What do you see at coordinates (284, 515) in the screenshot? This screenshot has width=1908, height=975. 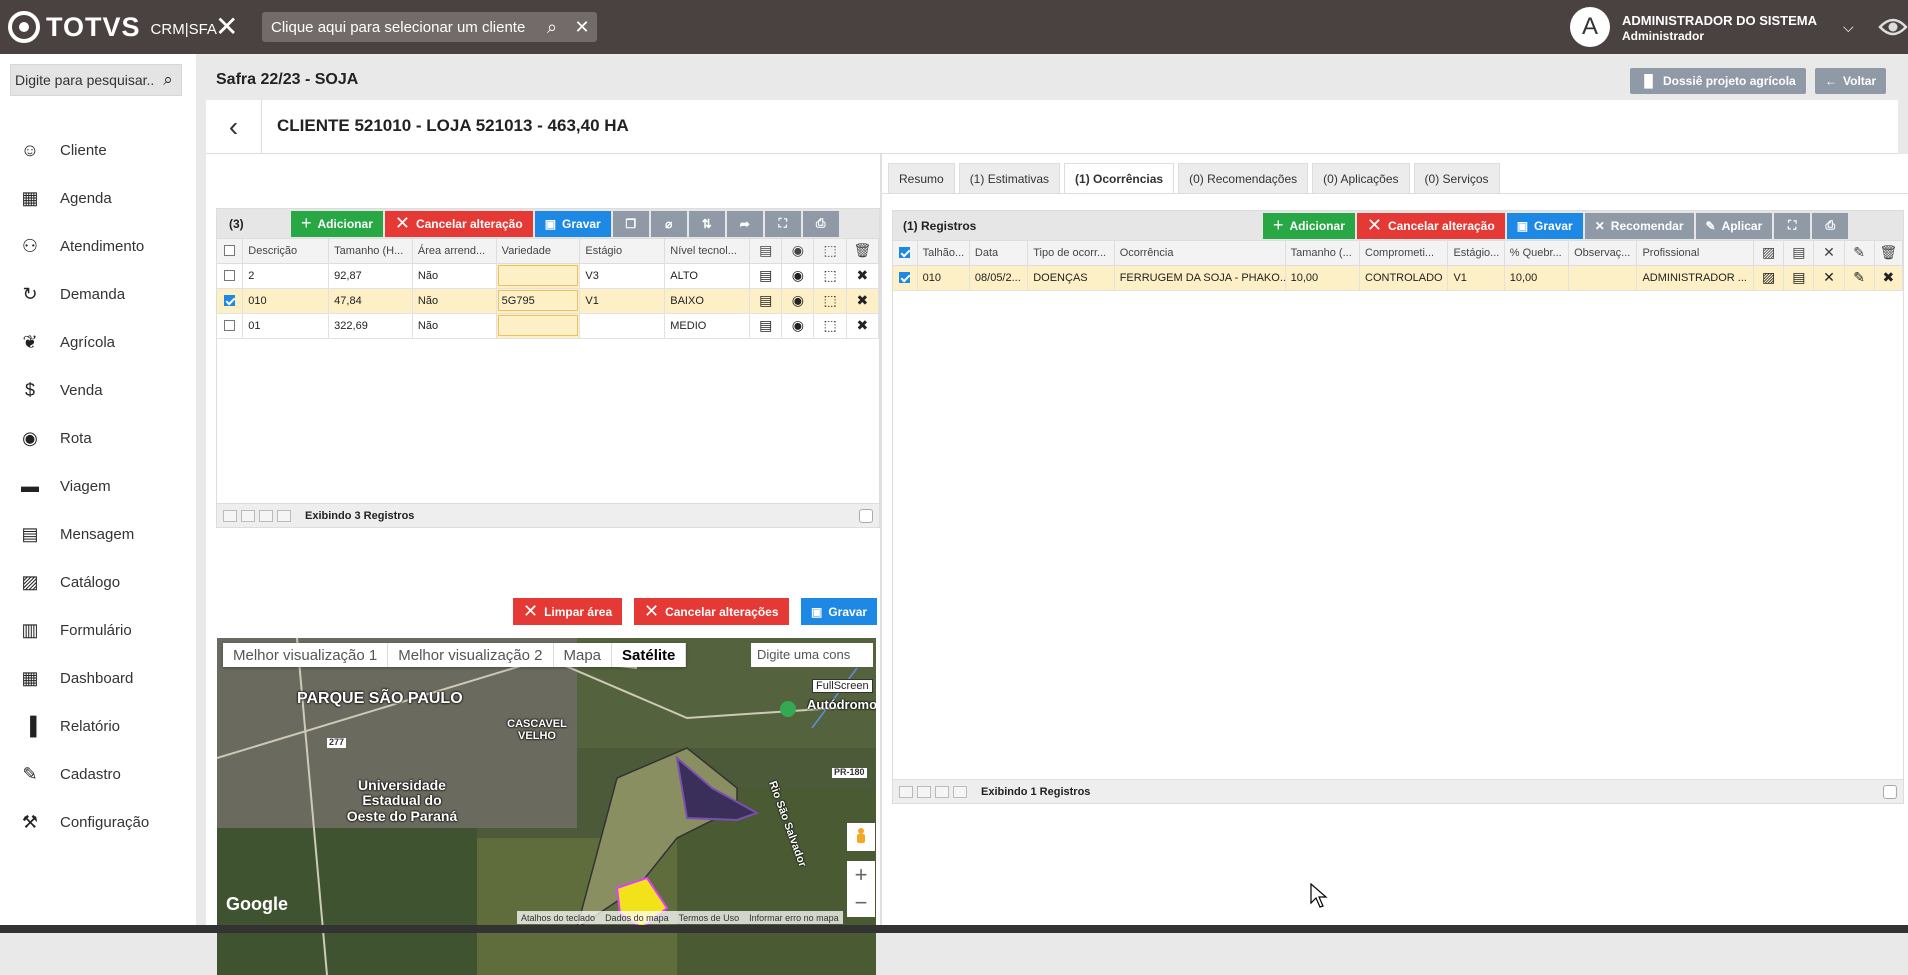 I see `last-page-button` at bounding box center [284, 515].